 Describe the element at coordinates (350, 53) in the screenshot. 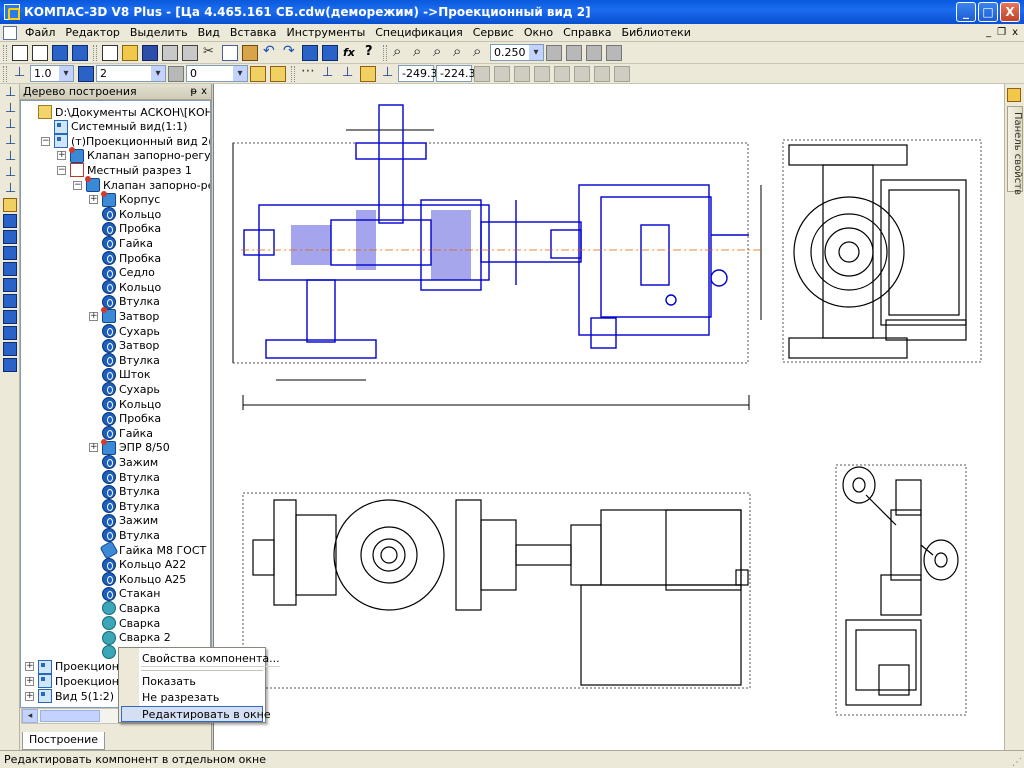

I see `variables-icon` at that location.